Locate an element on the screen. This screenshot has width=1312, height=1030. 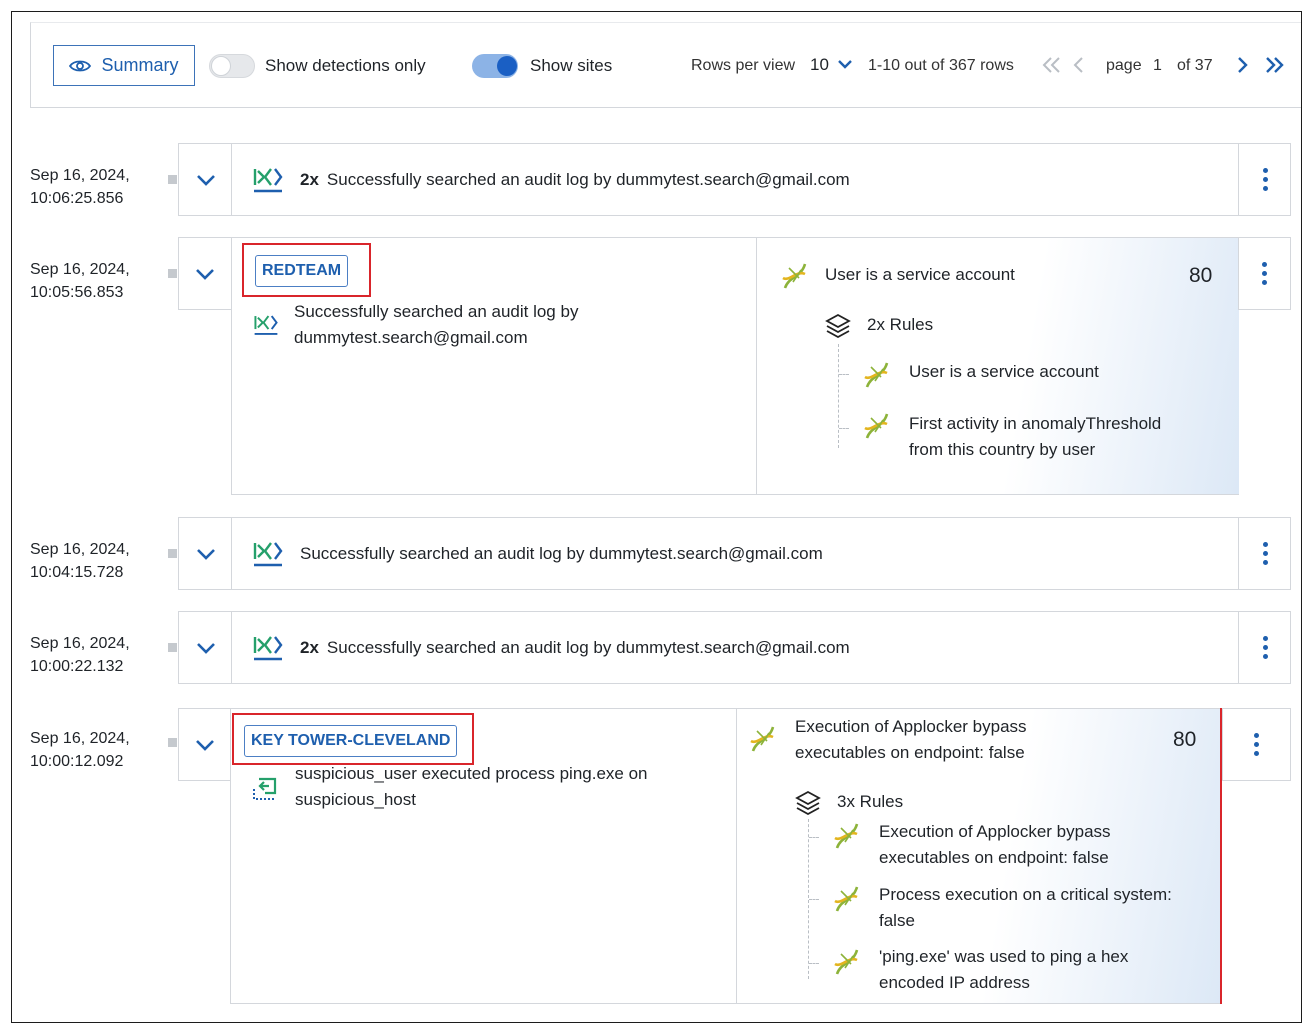
event-text-line: dummytest.search@gmail.com is located at coordinates (411, 337).